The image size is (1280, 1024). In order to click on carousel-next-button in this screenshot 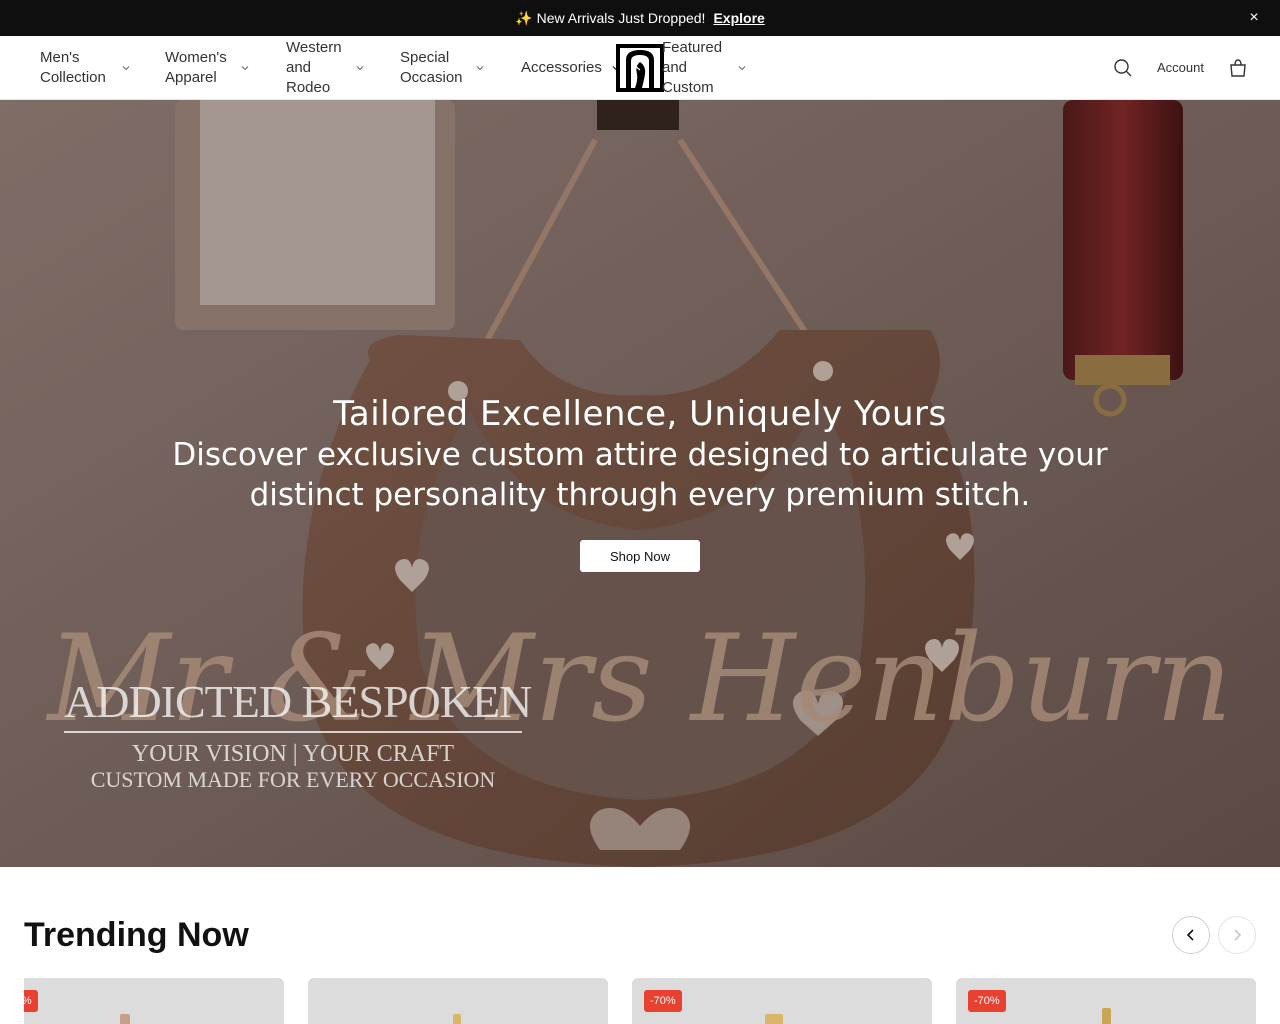, I will do `click(1237, 935)`.